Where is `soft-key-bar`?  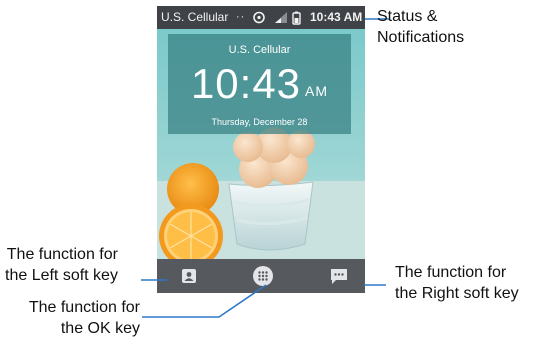 soft-key-bar is located at coordinates (261, 276).